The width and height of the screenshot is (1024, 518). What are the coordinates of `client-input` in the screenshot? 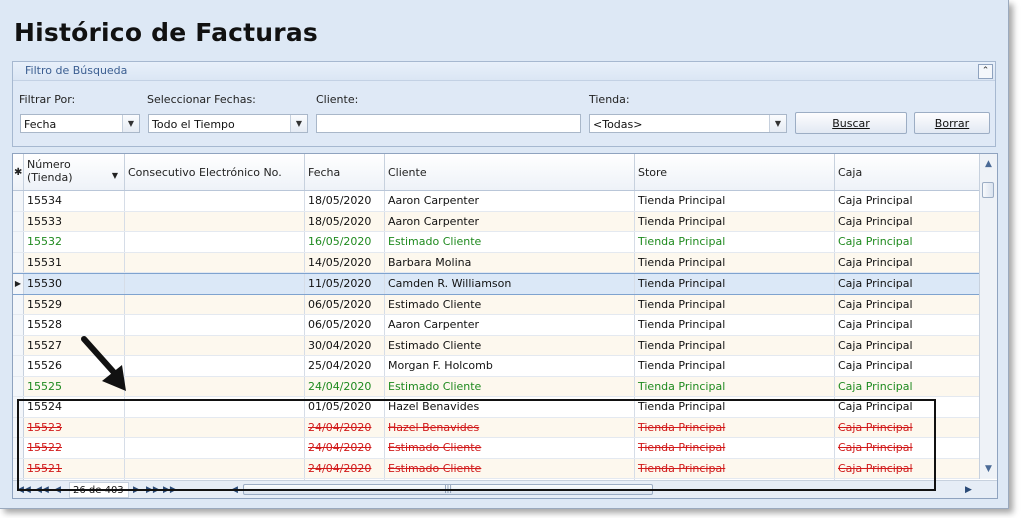 It's located at (448, 123).